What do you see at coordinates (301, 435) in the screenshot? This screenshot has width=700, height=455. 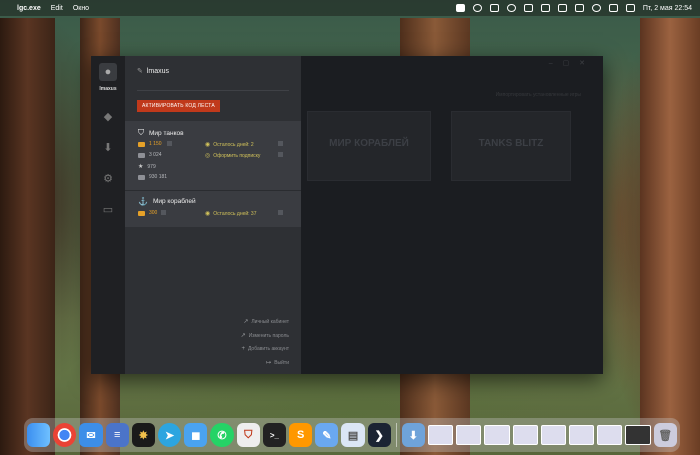 I see `sublime-icon: S` at bounding box center [301, 435].